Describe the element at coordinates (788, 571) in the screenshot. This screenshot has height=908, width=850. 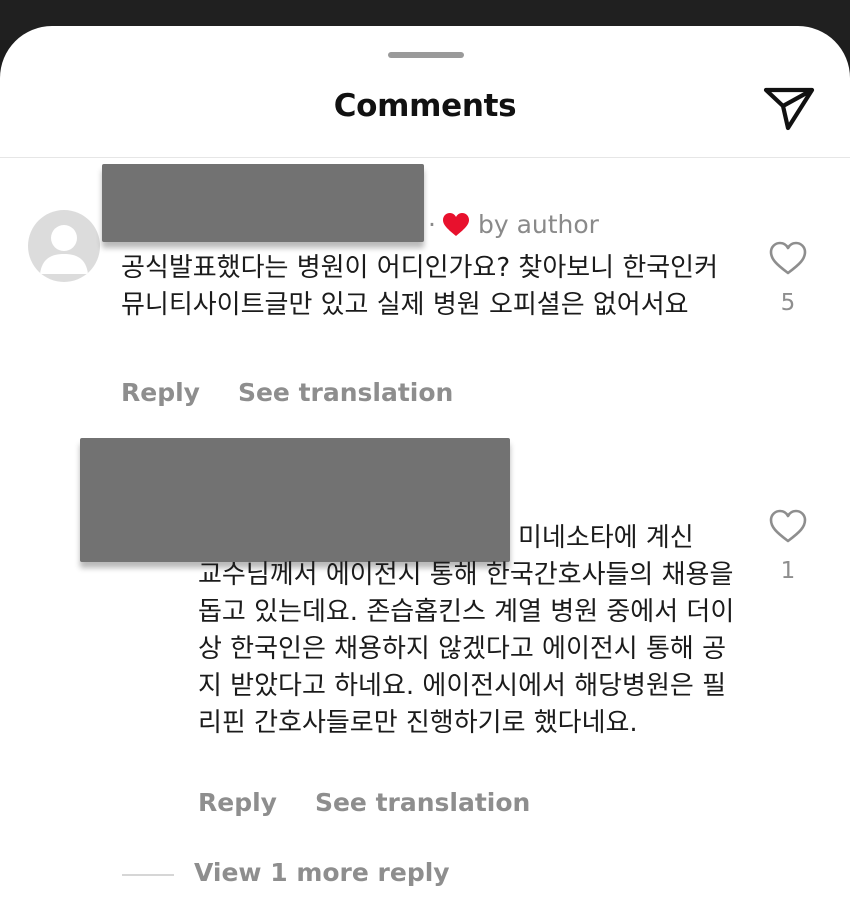
I see `like-count: 1` at that location.